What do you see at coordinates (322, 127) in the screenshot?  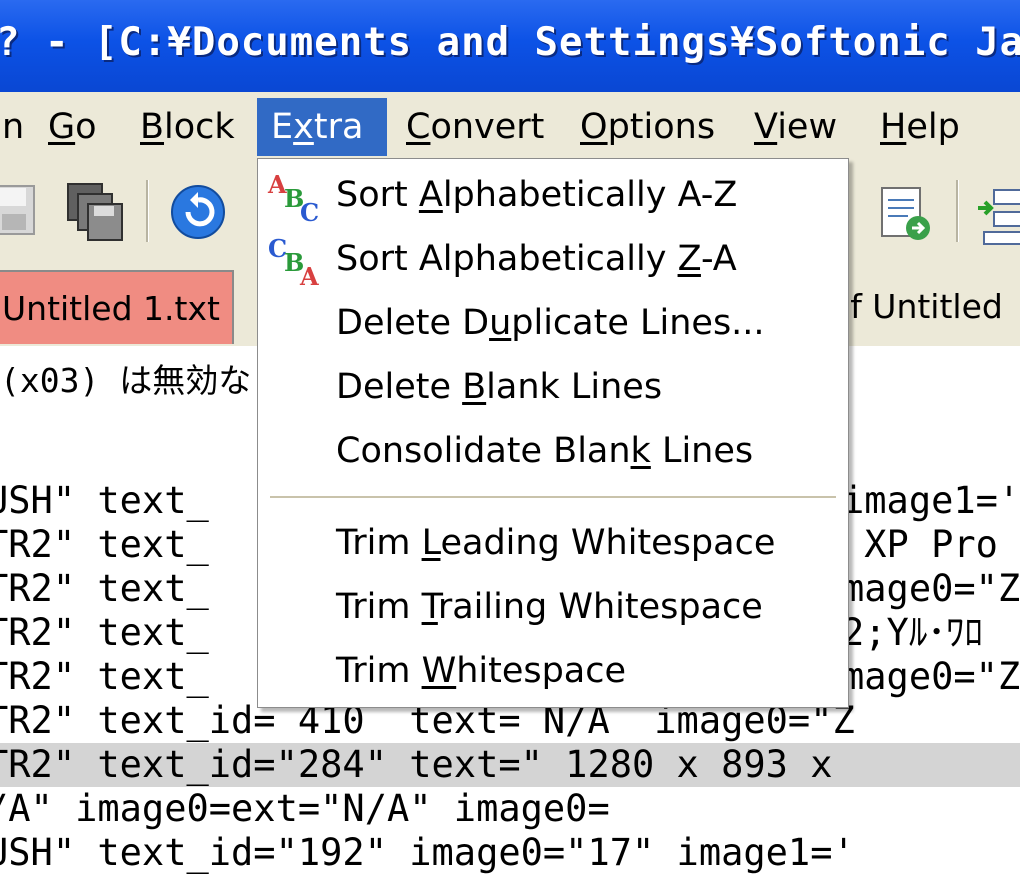 I see `menu-extra: Extra` at bounding box center [322, 127].